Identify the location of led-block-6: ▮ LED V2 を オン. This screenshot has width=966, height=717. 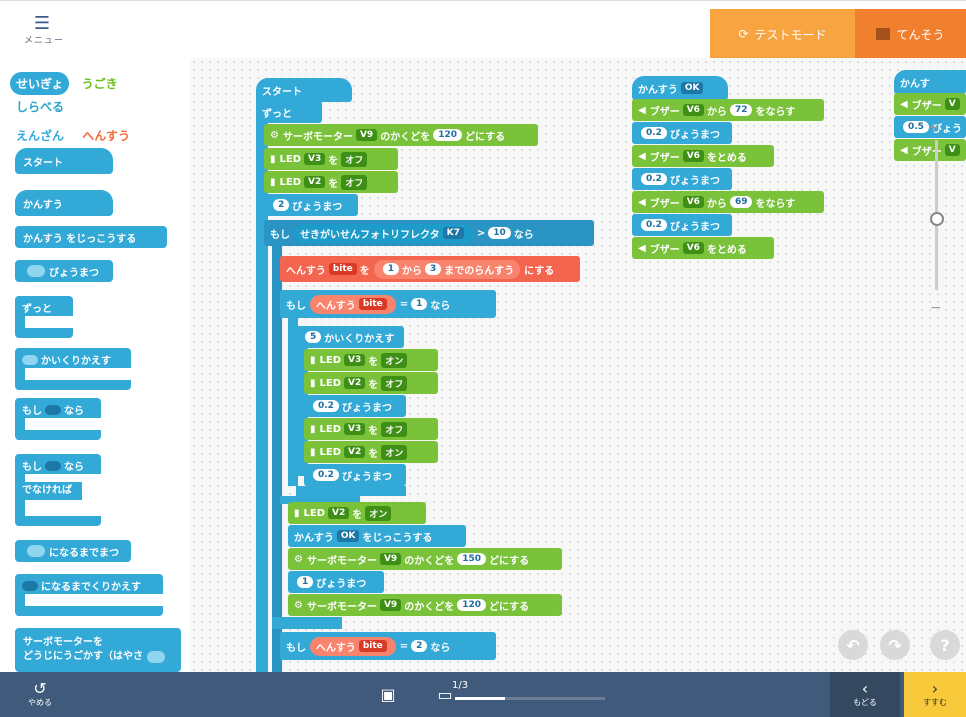
(371, 452).